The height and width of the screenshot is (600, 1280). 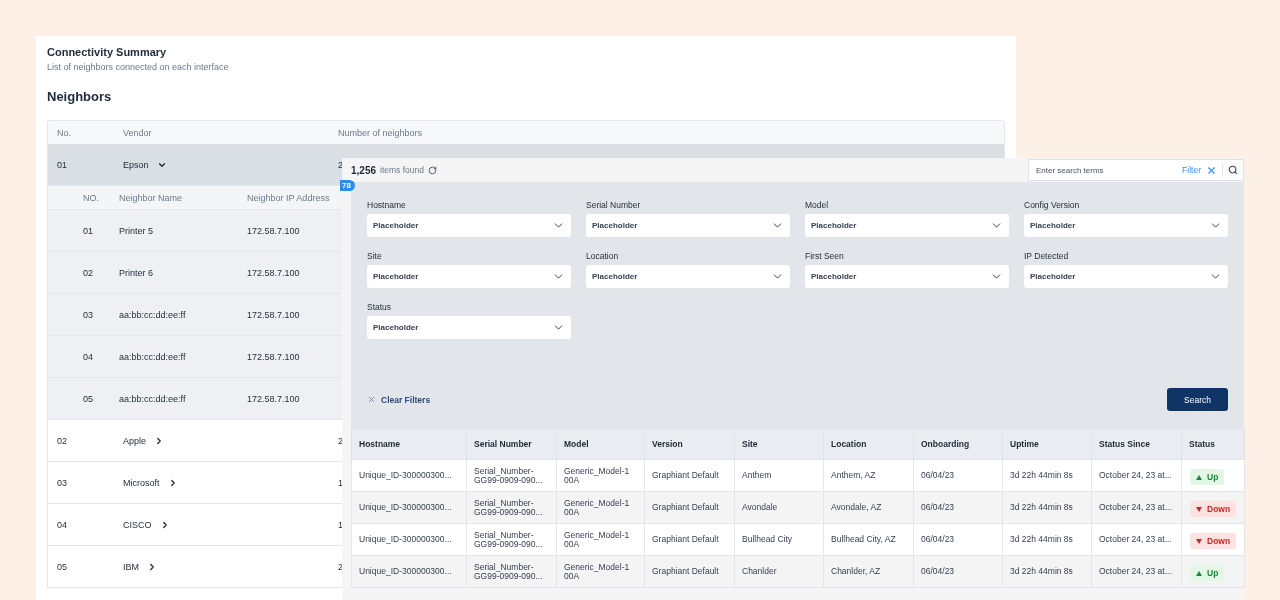 What do you see at coordinates (91, 197) in the screenshot?
I see `column-header: NO.` at bounding box center [91, 197].